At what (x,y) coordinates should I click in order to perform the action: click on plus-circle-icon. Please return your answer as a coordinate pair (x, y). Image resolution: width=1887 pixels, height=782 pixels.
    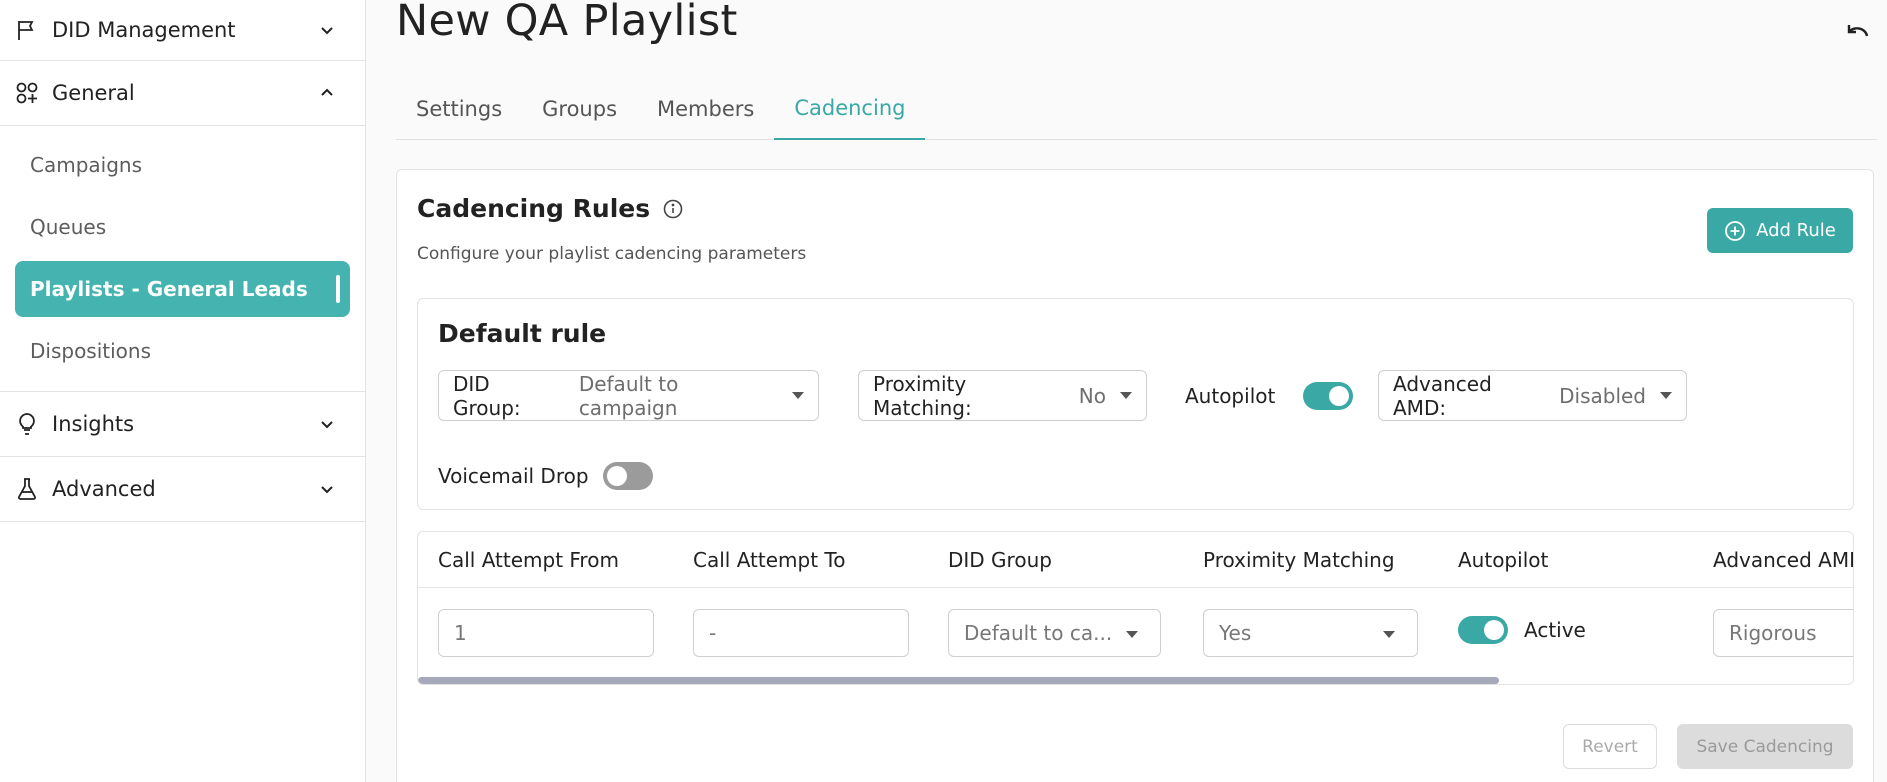
    Looking at the image, I should click on (1735, 231).